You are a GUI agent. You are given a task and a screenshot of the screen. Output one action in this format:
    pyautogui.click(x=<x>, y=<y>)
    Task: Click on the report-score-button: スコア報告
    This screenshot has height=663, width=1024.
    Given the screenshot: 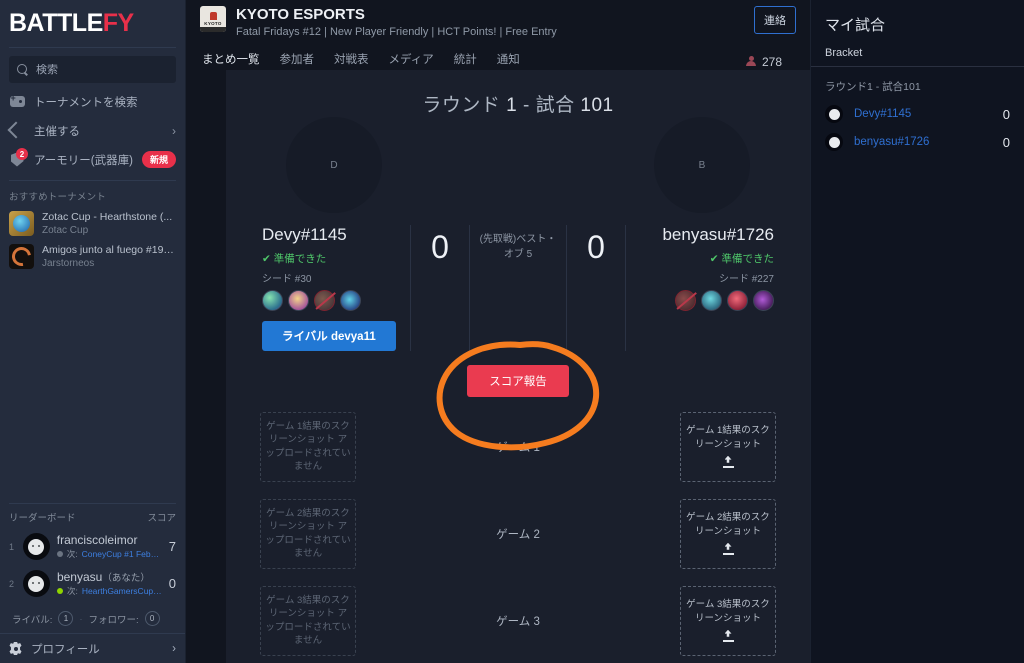 What is the action you would take?
    pyautogui.click(x=518, y=381)
    